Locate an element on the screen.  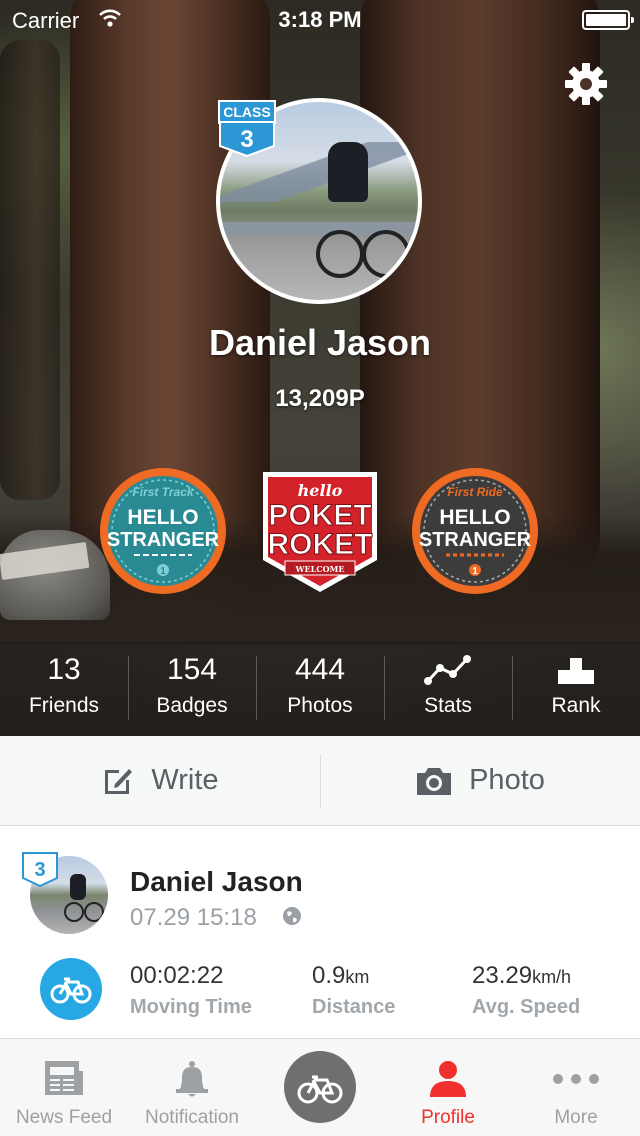
metric-unit: km/h is located at coordinates (552, 977).